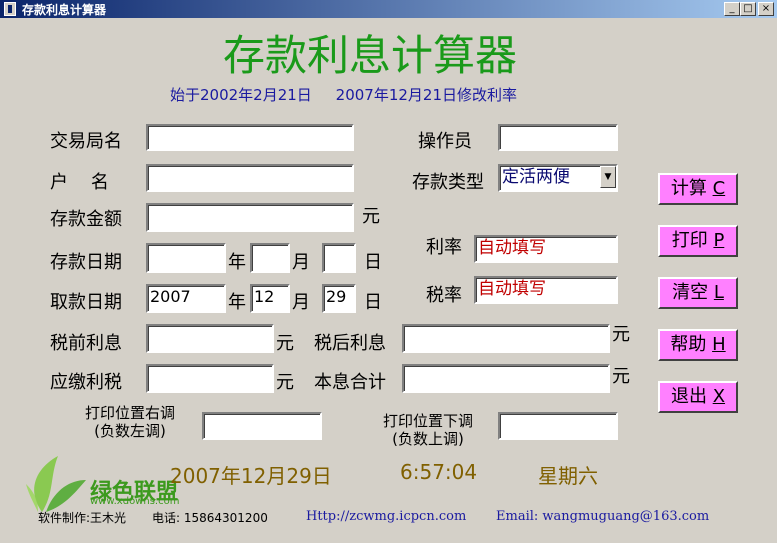 The width and height of the screenshot is (777, 543). I want to click on amount-unit: 元, so click(371, 216).